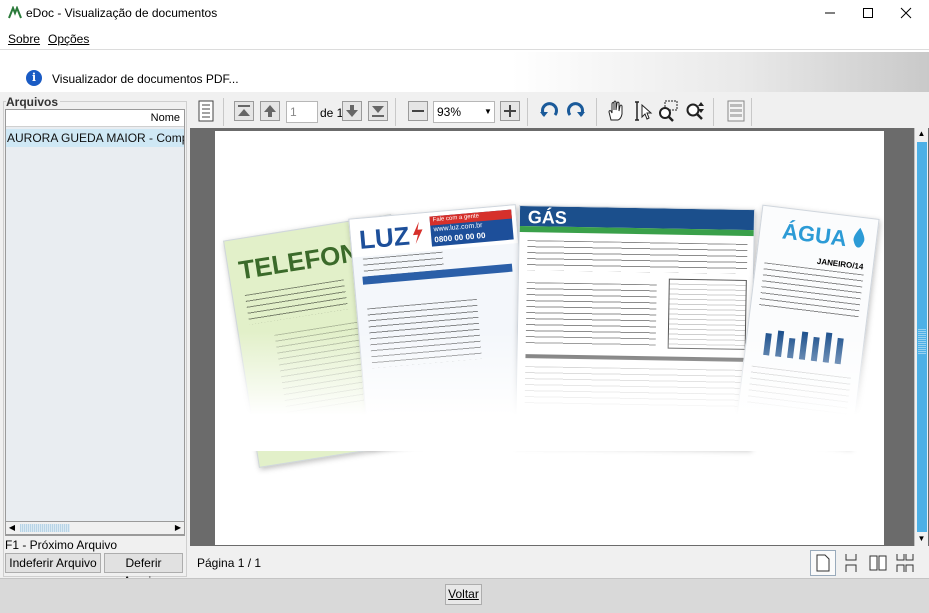 This screenshot has width=929, height=613. What do you see at coordinates (143, 570) in the screenshot?
I see `accept-file-button: Deferir Arquivo` at bounding box center [143, 570].